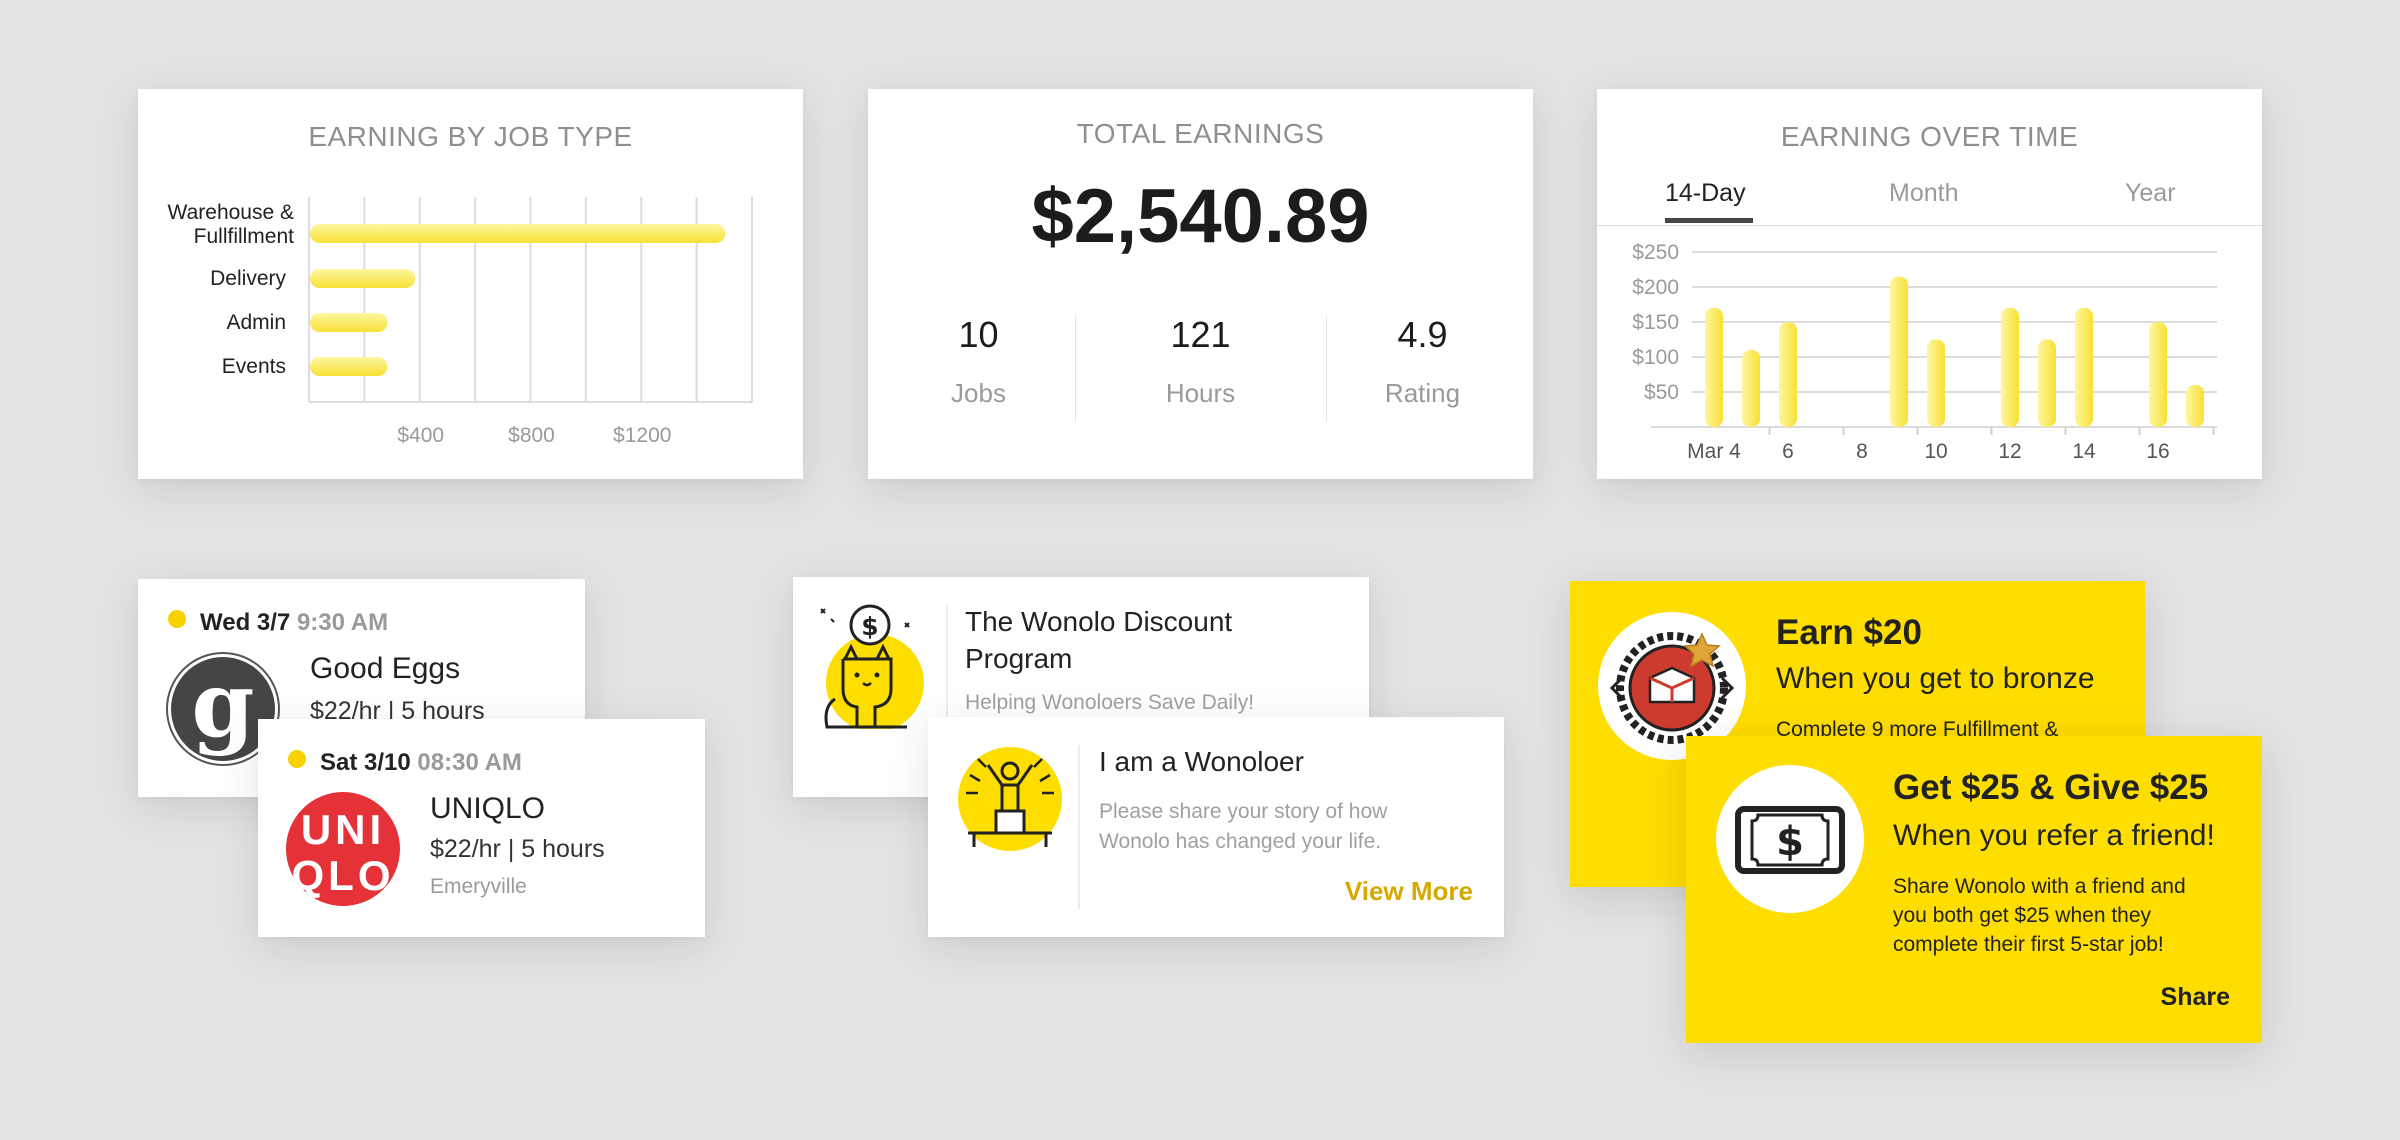  I want to click on job-employer: UNIQLO, so click(488, 808).